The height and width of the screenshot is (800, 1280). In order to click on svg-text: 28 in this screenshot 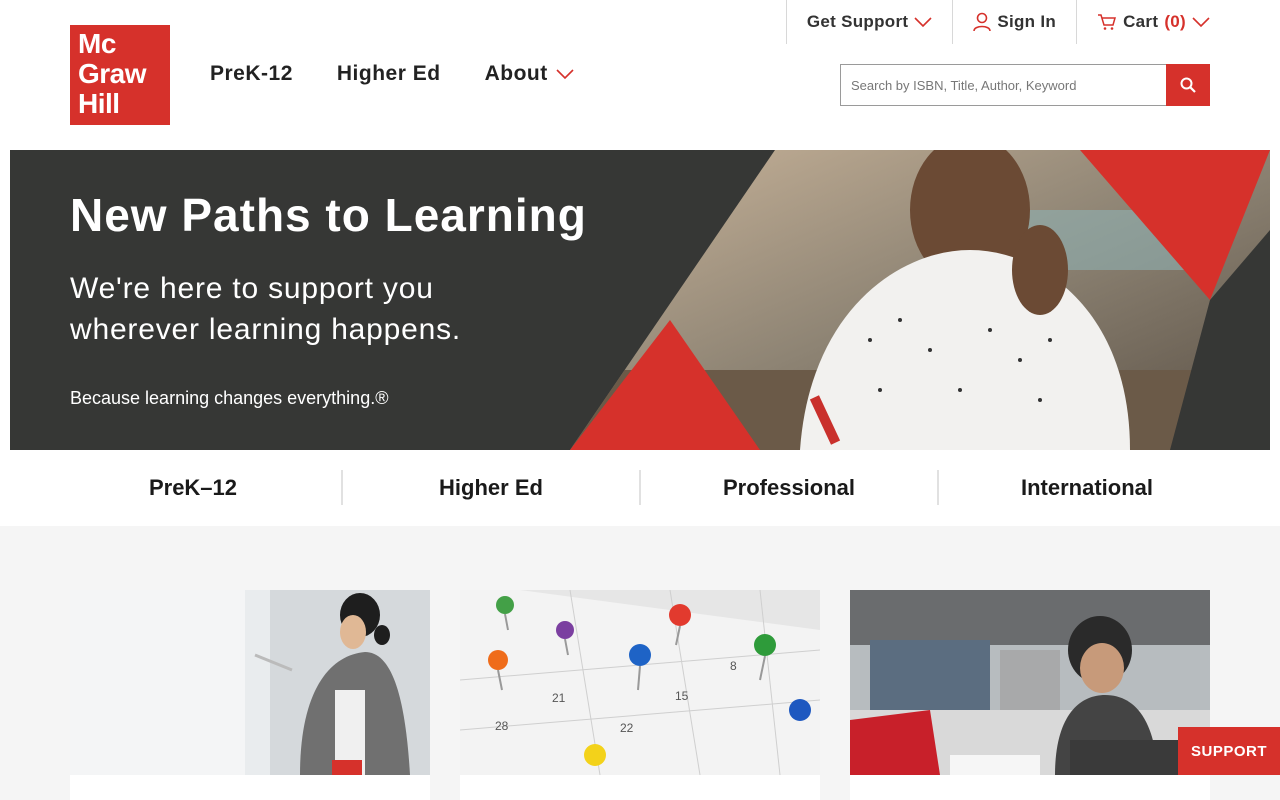, I will do `click(502, 726)`.